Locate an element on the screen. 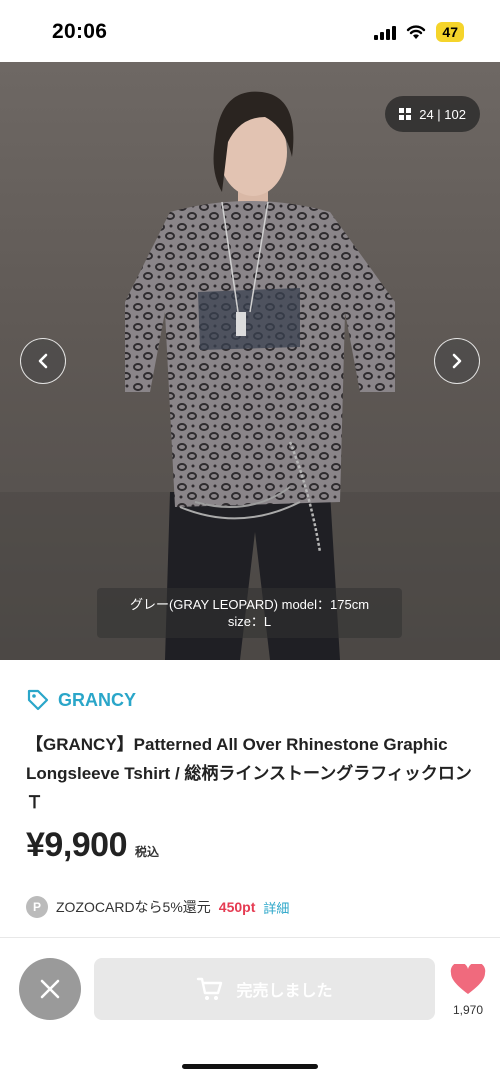 This screenshot has height=1080, width=500. favorite-button: 1,970 is located at coordinates (468, 989).